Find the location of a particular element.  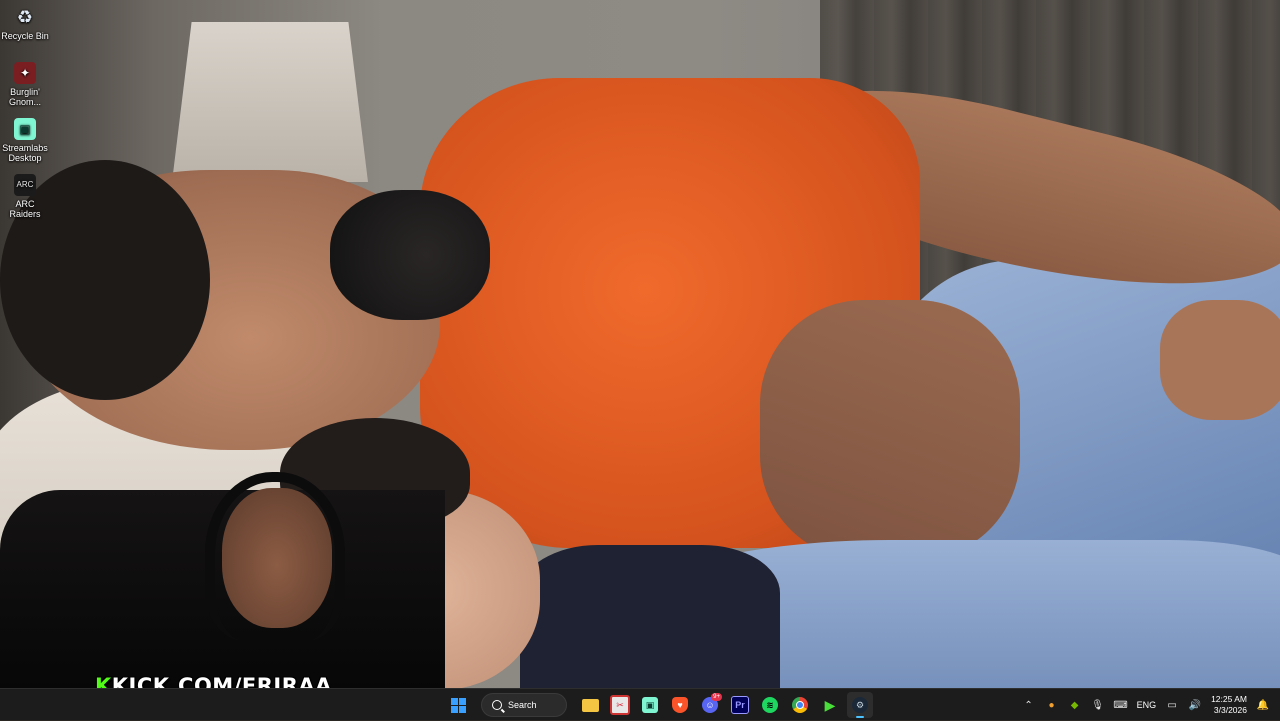

steam-icon: ⚙ is located at coordinates (860, 705).